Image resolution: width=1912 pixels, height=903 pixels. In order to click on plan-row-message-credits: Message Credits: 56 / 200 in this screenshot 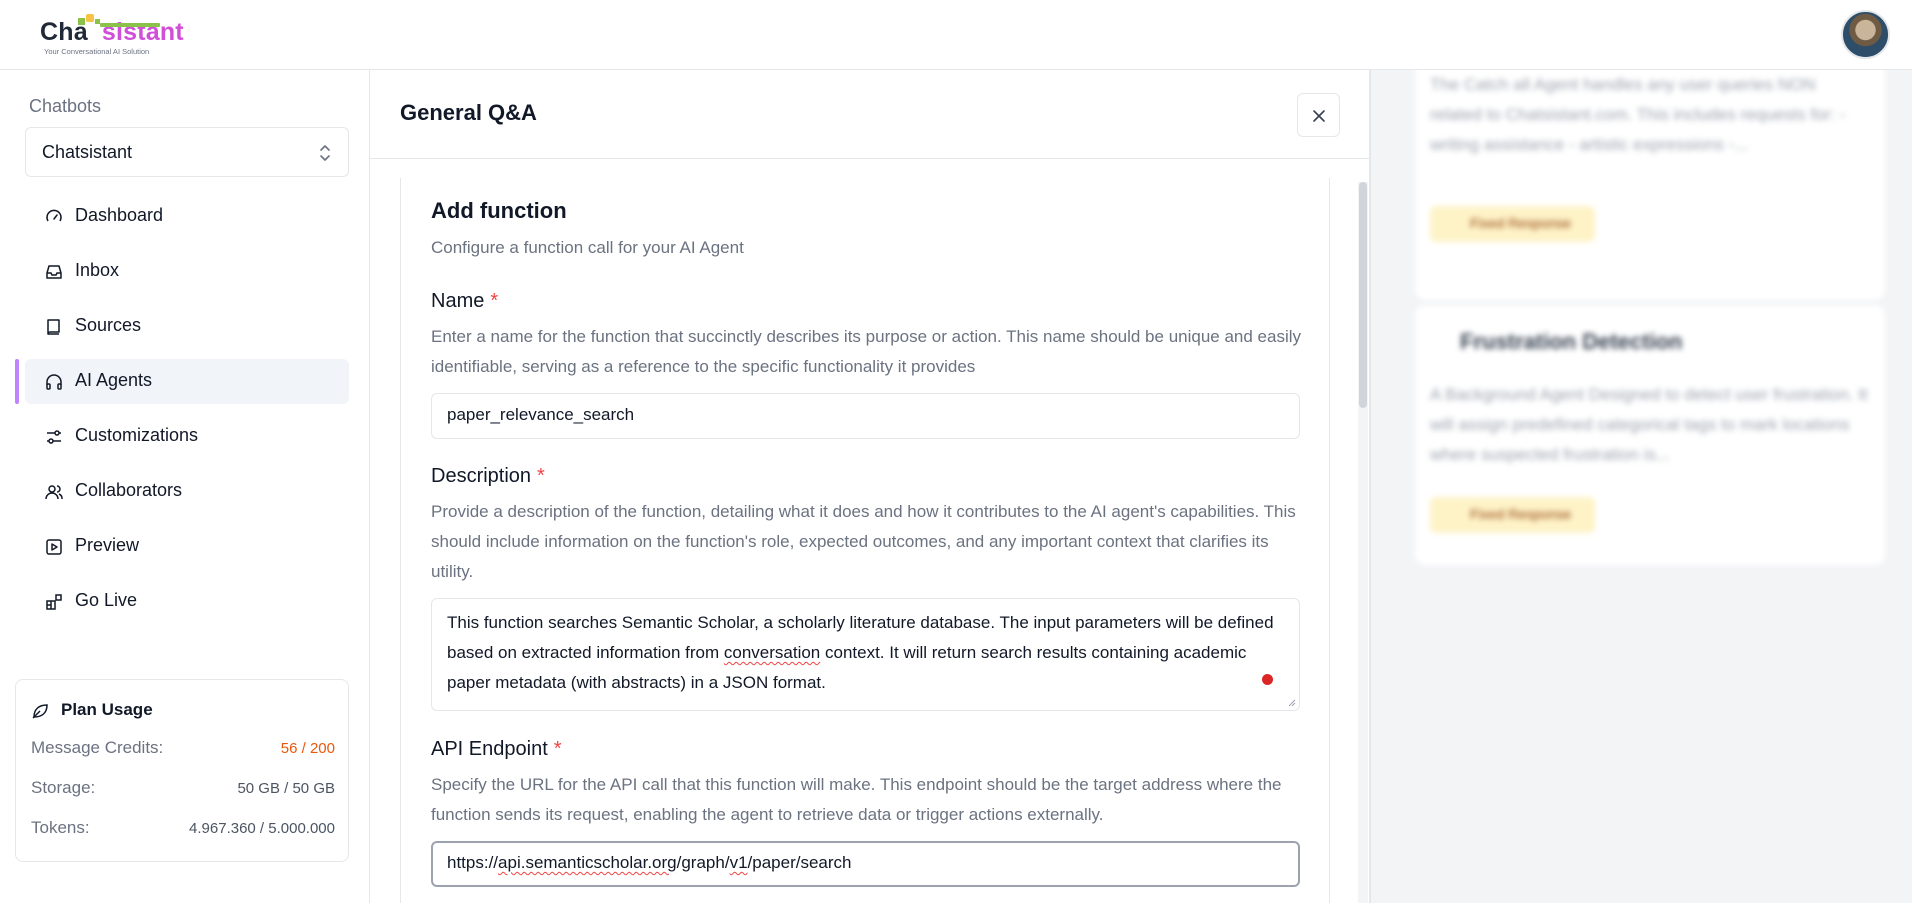, I will do `click(183, 750)`.